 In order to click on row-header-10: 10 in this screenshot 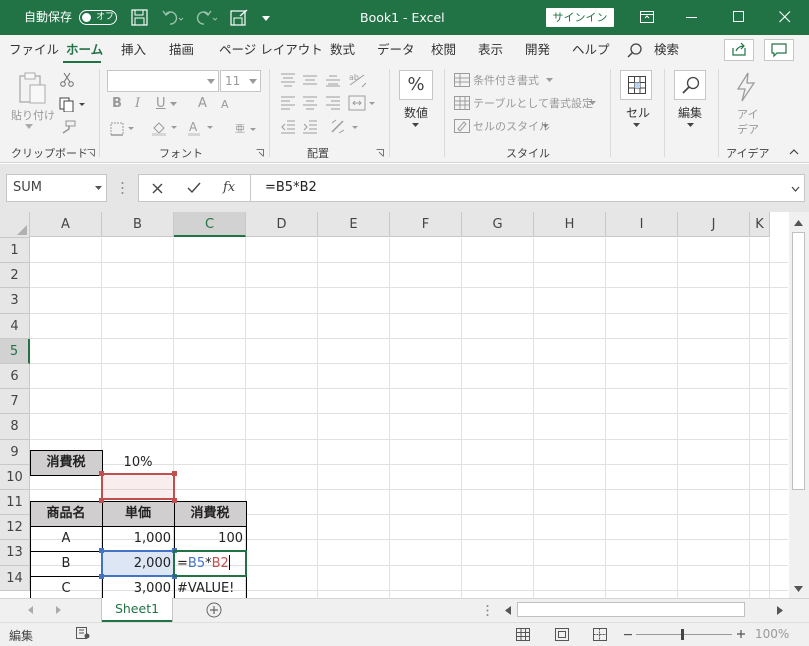, I will do `click(15, 477)`.